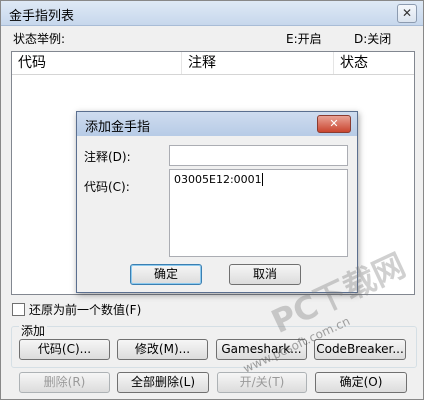 This screenshot has width=424, height=400. Describe the element at coordinates (258, 213) in the screenshot. I see `code-input: 03005E12:0001​` at that location.